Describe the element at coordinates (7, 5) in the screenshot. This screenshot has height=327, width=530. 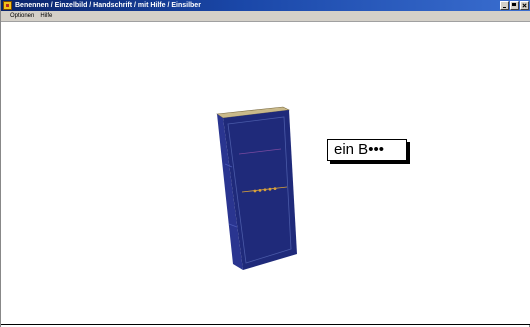
I see `app-icon` at that location.